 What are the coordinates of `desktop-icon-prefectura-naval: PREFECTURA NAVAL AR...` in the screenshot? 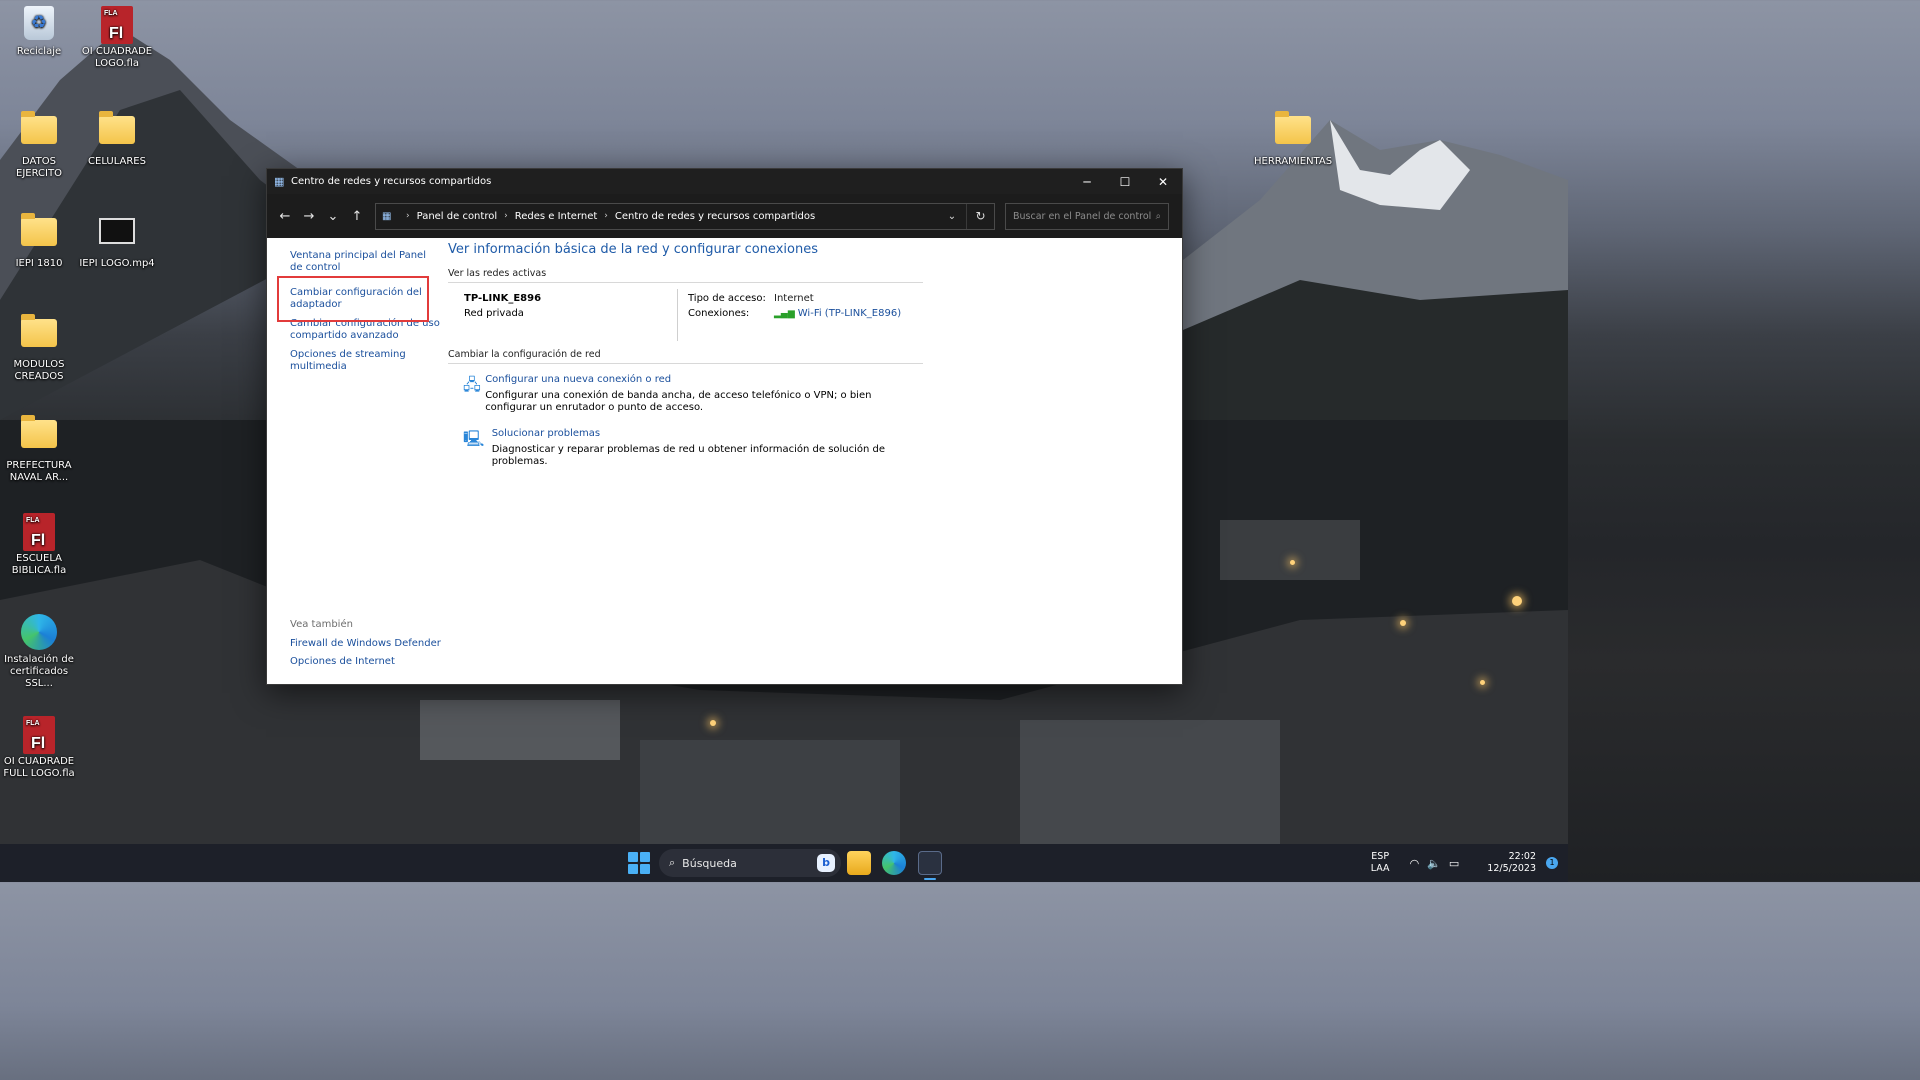 It's located at (39, 449).